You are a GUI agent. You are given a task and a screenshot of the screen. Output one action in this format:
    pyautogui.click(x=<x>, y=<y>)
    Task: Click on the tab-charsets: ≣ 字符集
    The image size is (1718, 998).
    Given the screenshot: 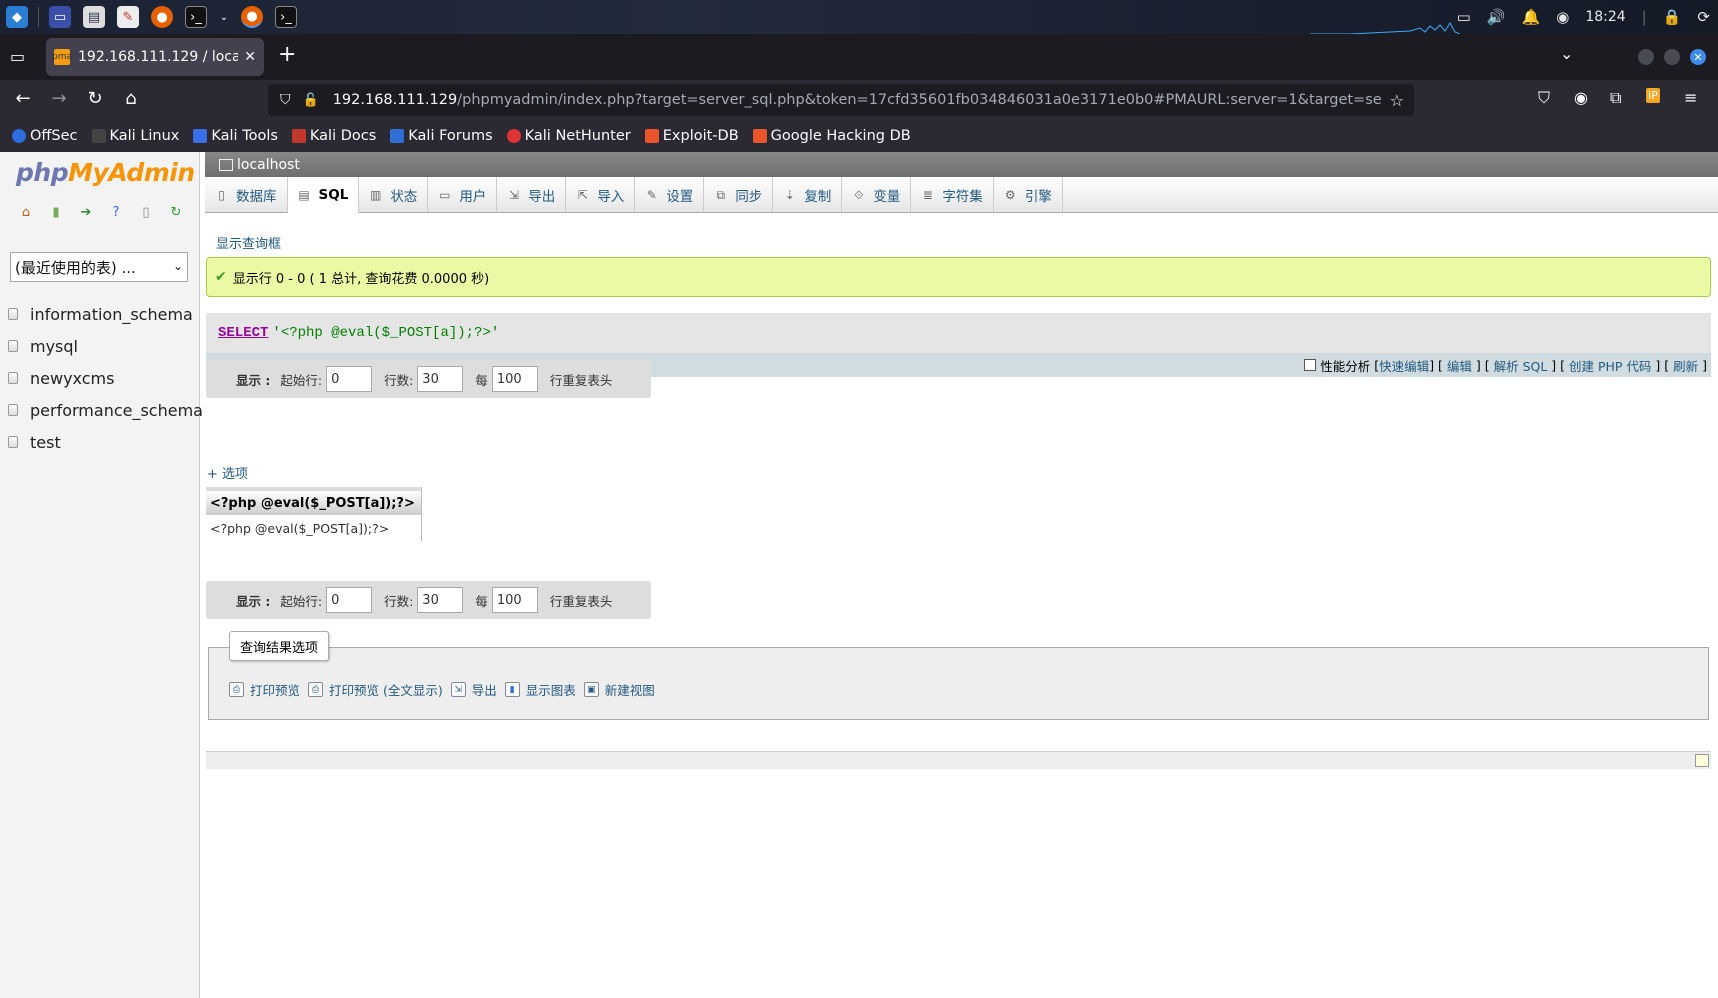 What is the action you would take?
    pyautogui.click(x=952, y=195)
    